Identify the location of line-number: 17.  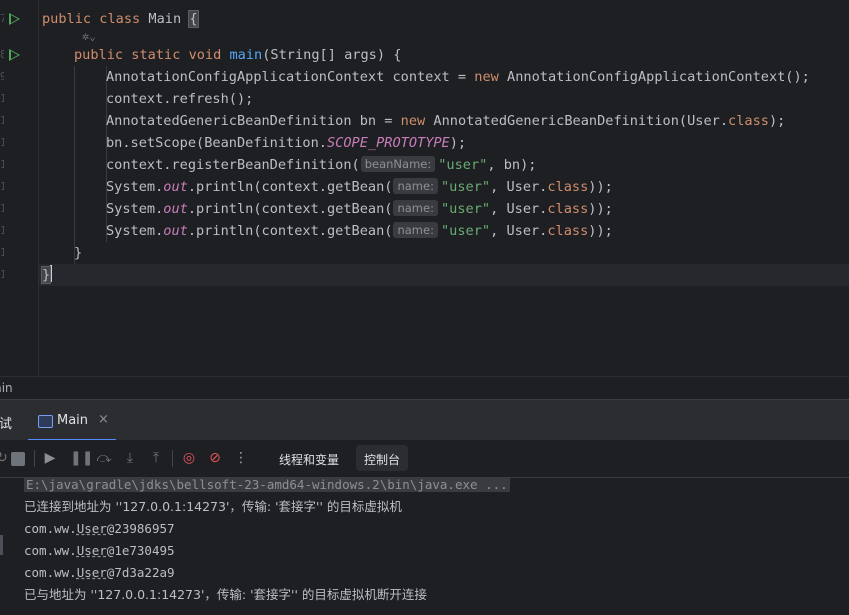
(2, 252).